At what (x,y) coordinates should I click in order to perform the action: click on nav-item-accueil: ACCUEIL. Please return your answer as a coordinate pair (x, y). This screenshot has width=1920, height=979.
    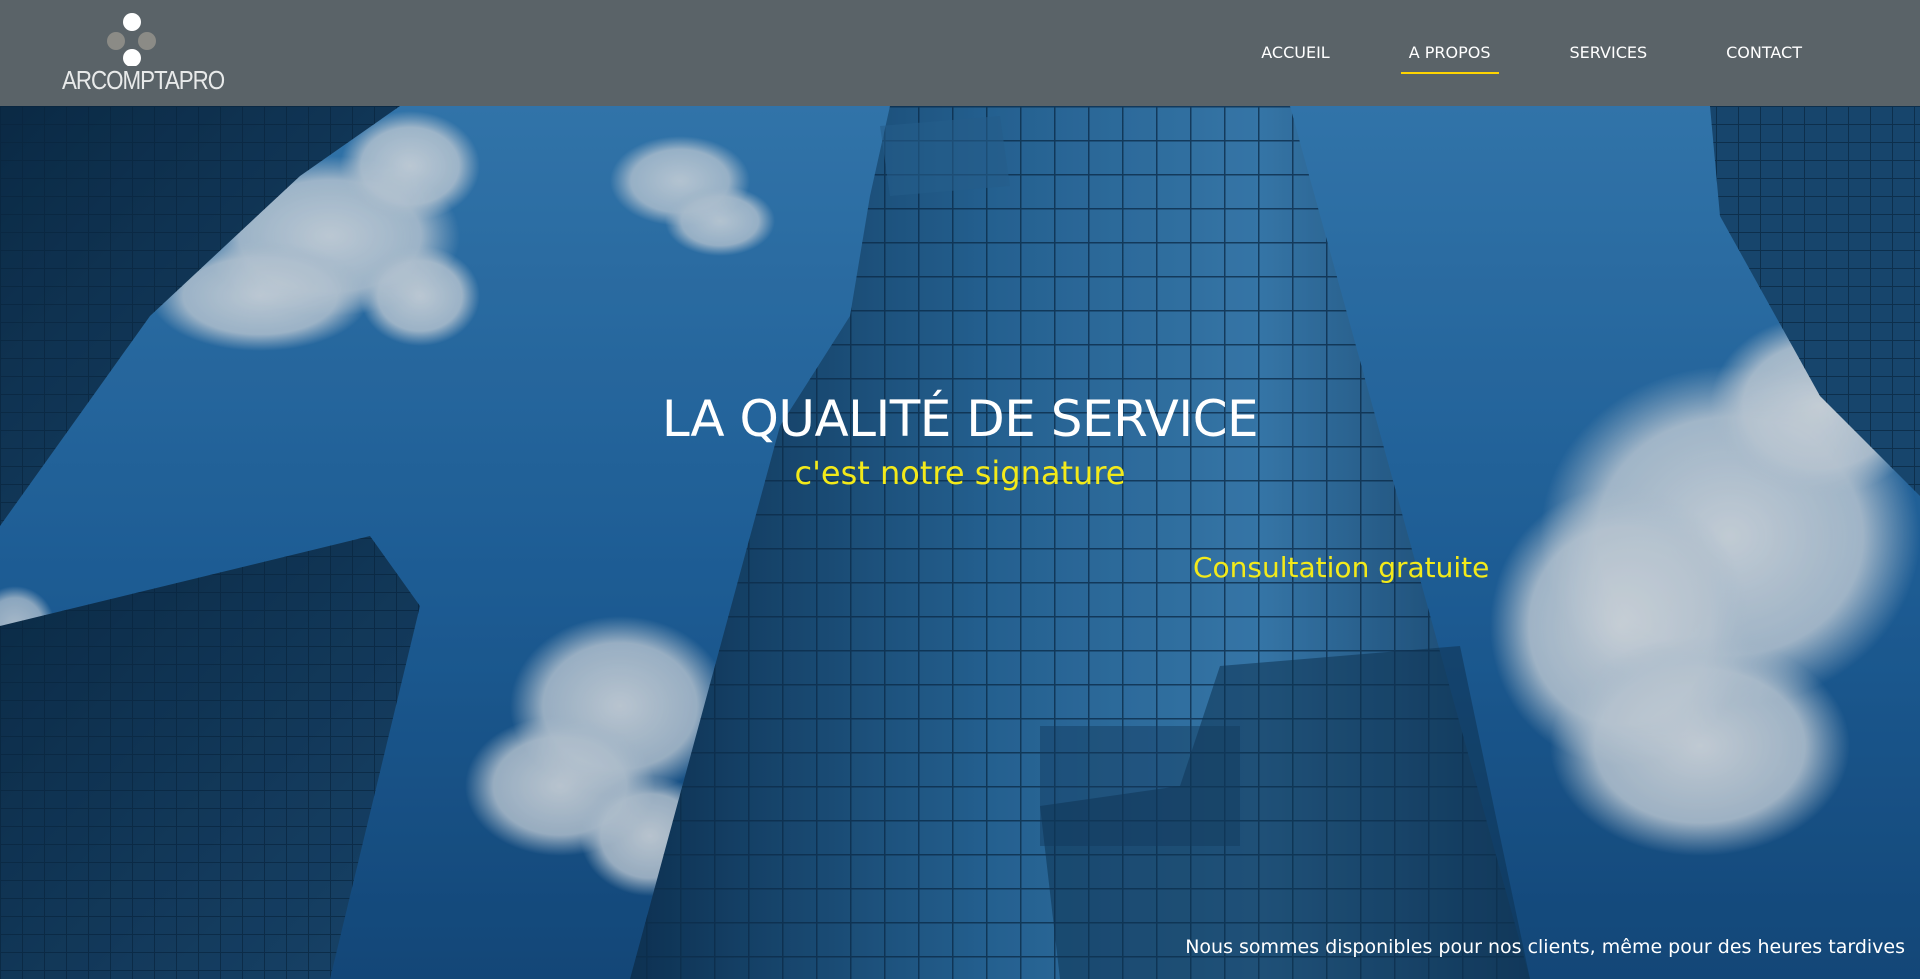
    Looking at the image, I should click on (1295, 53).